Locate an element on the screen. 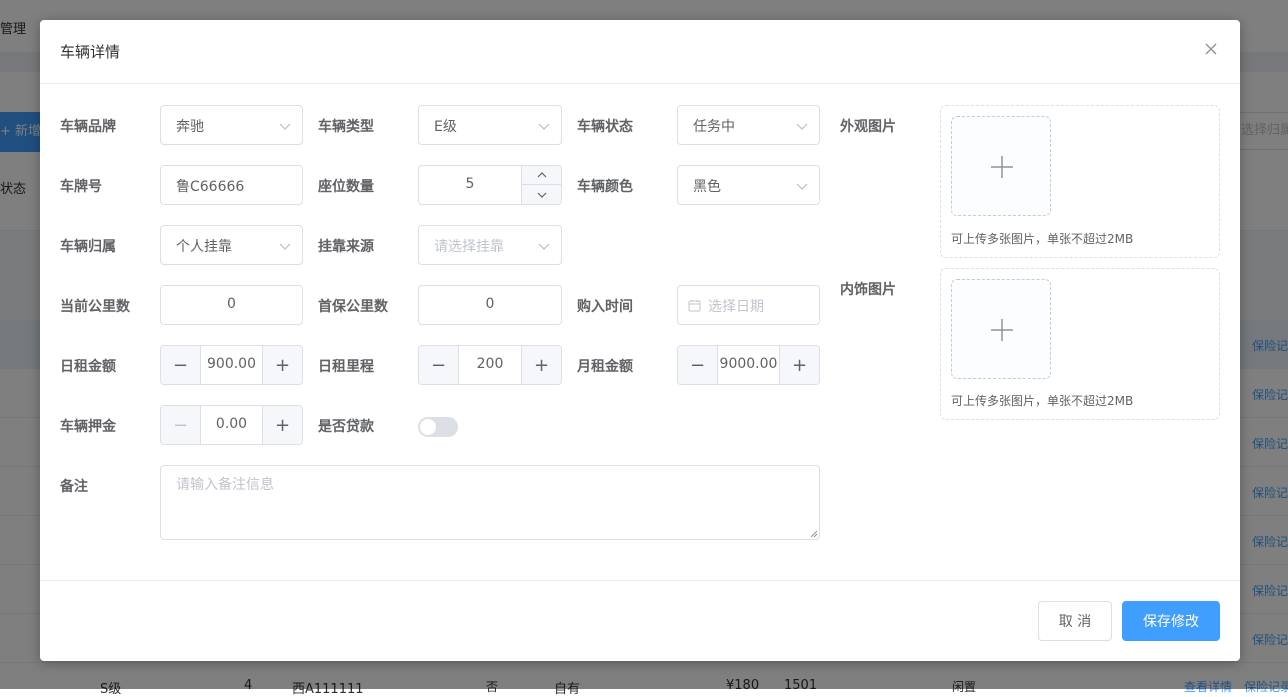 The height and width of the screenshot is (697, 1288). color-value: 黑色 is located at coordinates (707, 187).